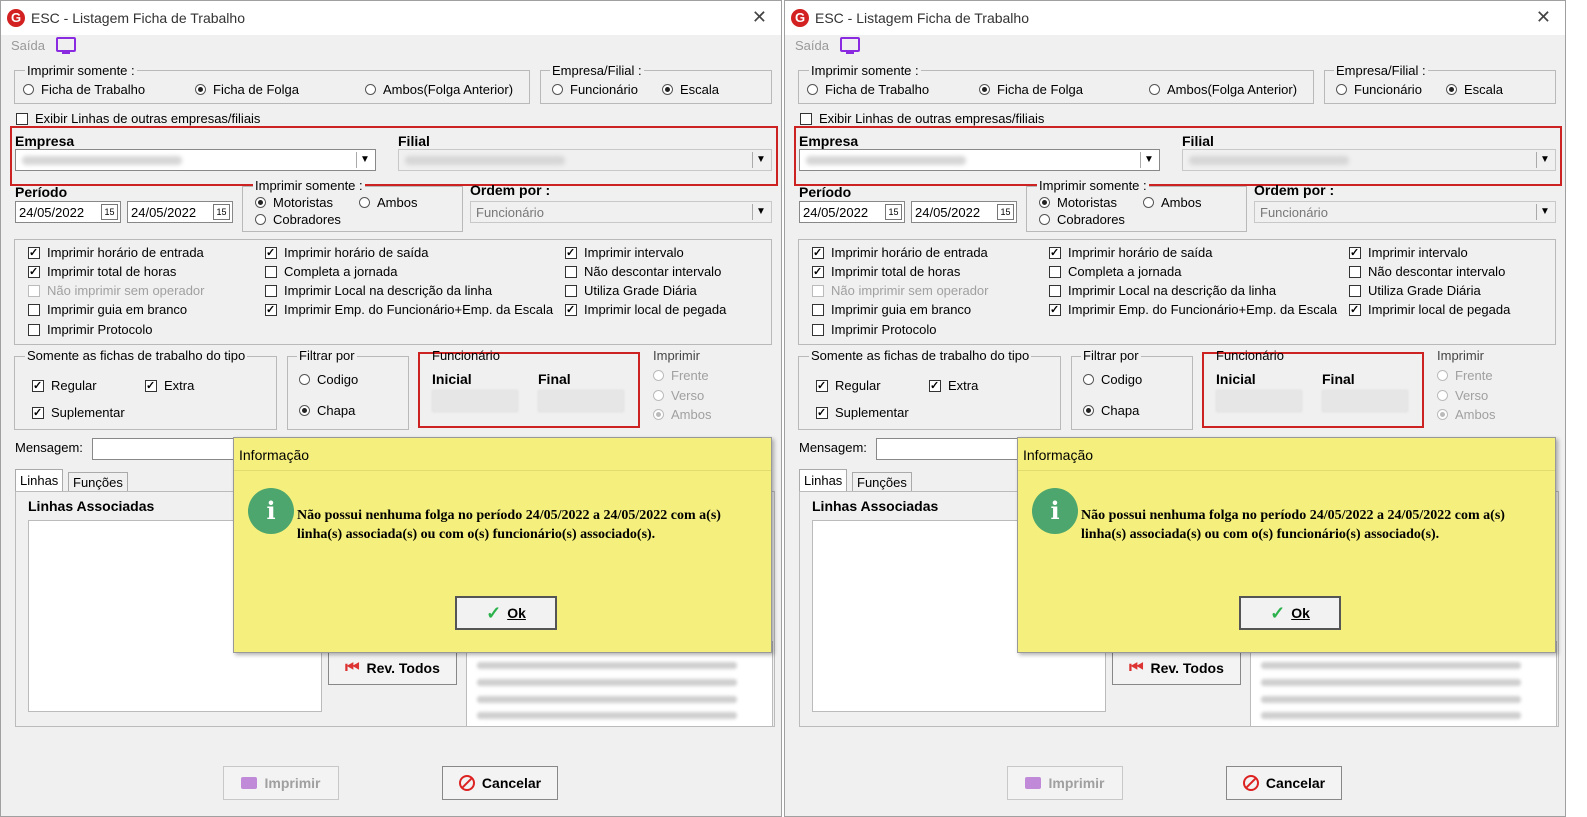 The height and width of the screenshot is (817, 1587). I want to click on close-icon: ✕, so click(1543, 17).